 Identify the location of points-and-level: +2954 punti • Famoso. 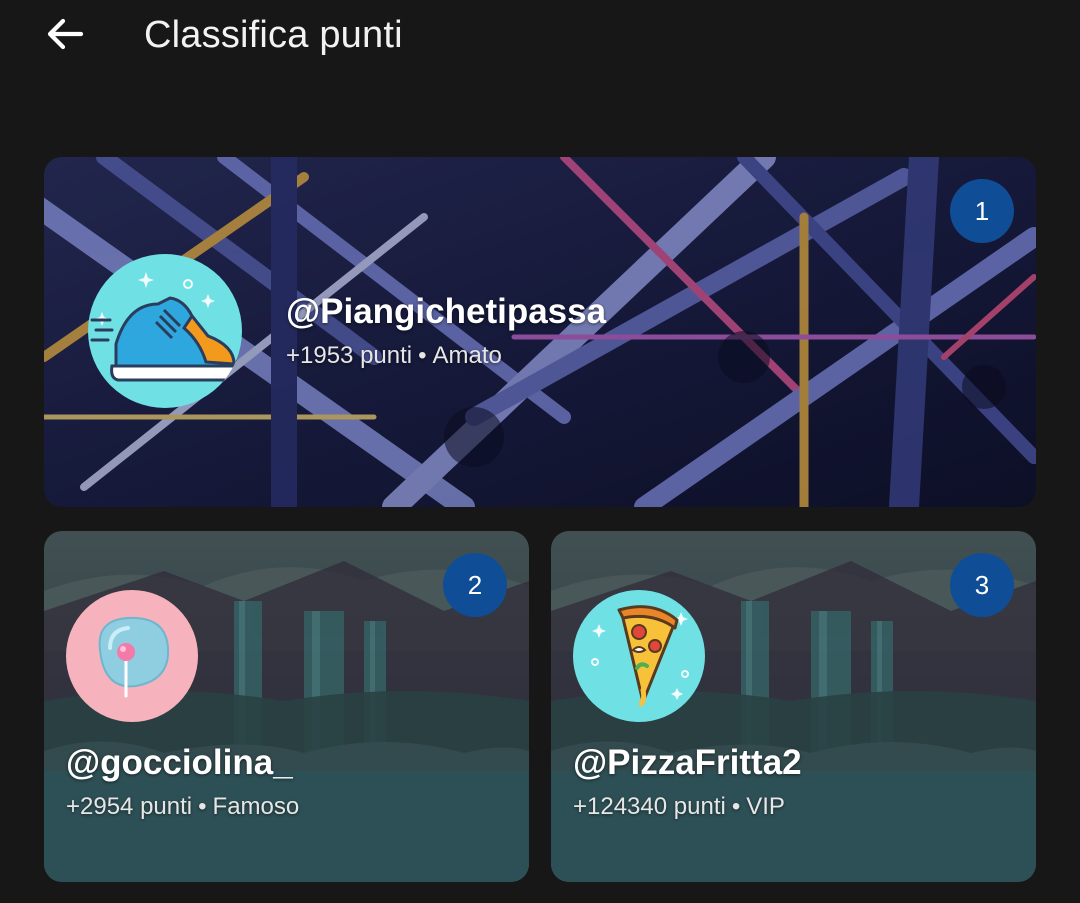
(182, 807).